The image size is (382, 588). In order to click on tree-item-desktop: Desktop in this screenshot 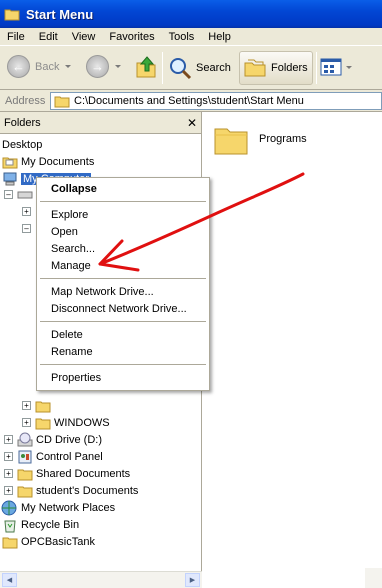, I will do `click(22, 144)`.